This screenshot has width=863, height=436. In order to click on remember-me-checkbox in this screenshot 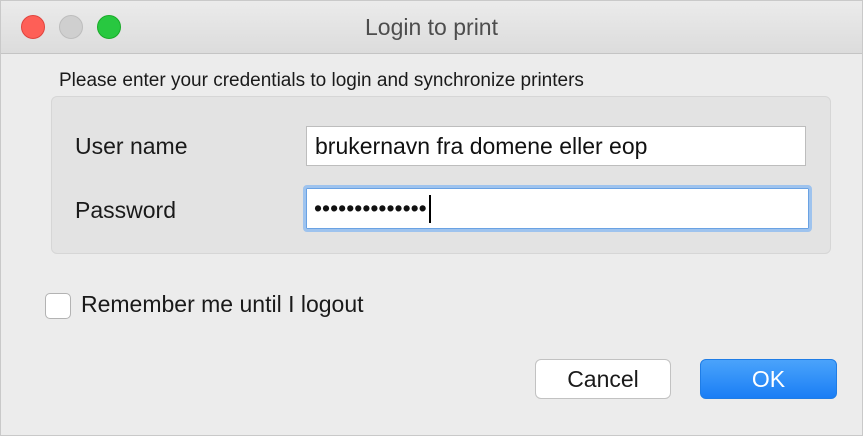, I will do `click(58, 306)`.